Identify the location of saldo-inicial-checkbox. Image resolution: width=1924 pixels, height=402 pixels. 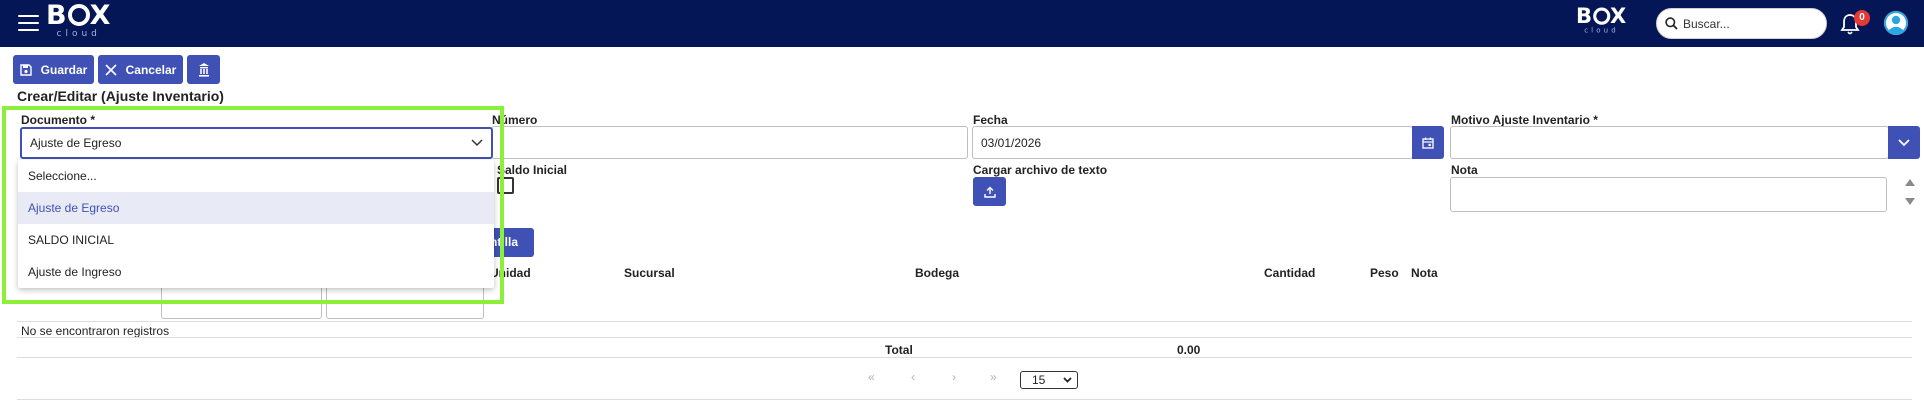
(505, 185).